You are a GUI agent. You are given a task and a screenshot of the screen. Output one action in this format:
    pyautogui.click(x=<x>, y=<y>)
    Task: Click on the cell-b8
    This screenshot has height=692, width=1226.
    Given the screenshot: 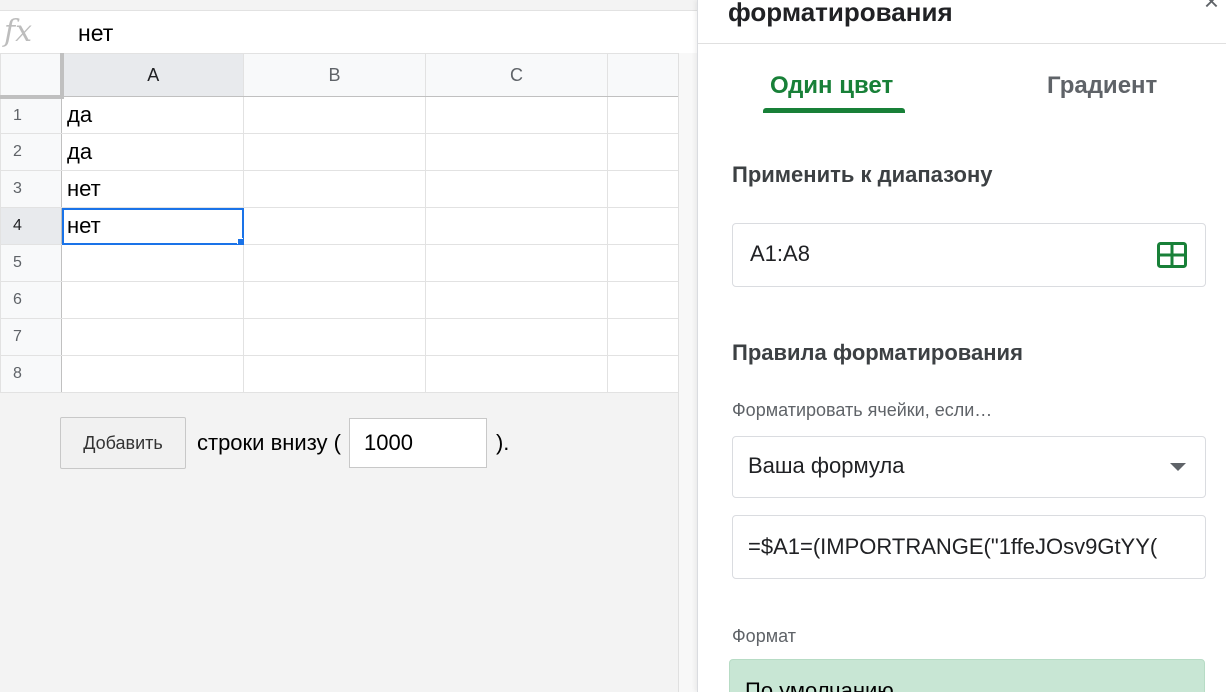 What is the action you would take?
    pyautogui.click(x=334, y=374)
    